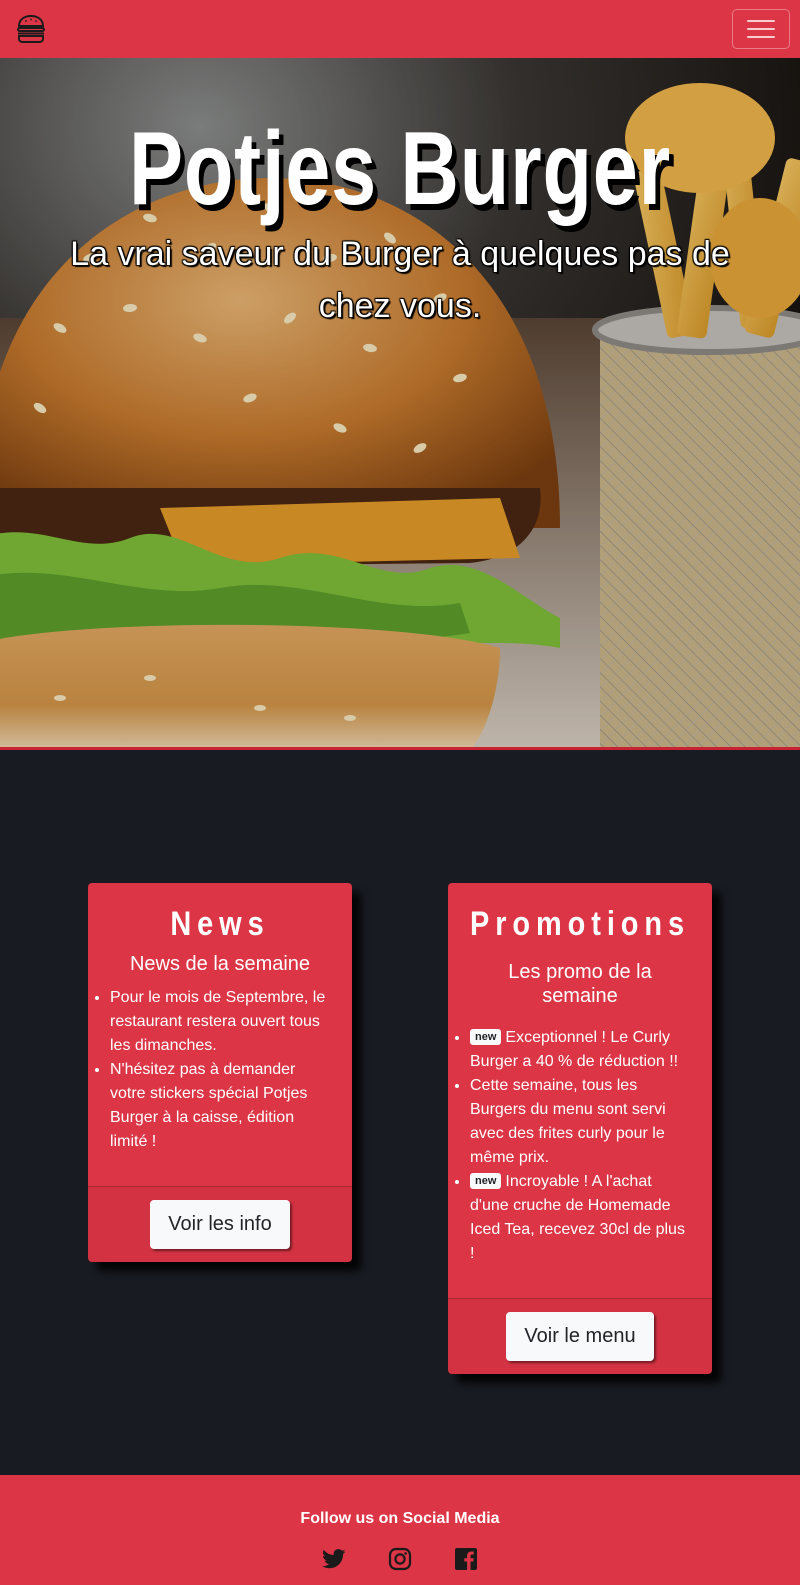 Image resolution: width=800 pixels, height=1585 pixels. I want to click on promotions-title: Promotions, so click(580, 924).